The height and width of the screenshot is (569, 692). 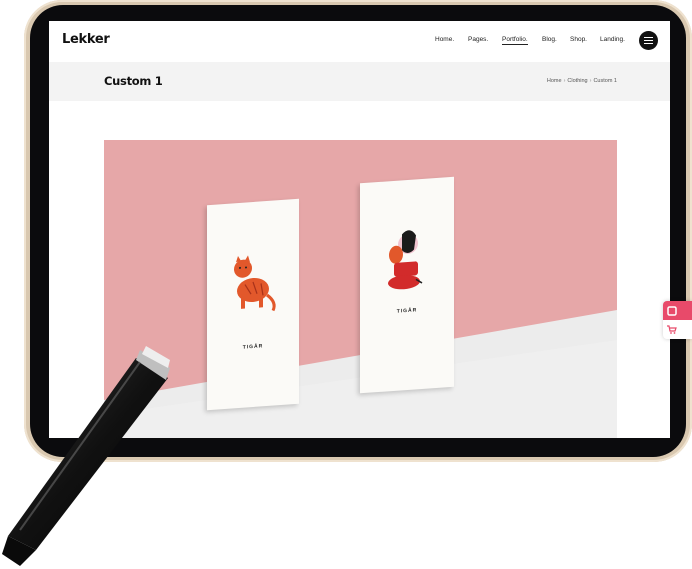 I want to click on fullscreen-button, so click(x=677, y=310).